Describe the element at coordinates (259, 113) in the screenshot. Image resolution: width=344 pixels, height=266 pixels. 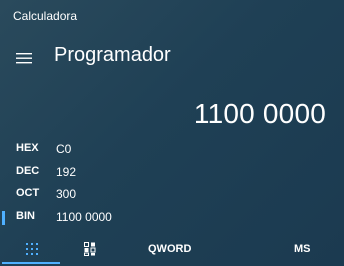
I see `result-display: 1100 0000` at that location.